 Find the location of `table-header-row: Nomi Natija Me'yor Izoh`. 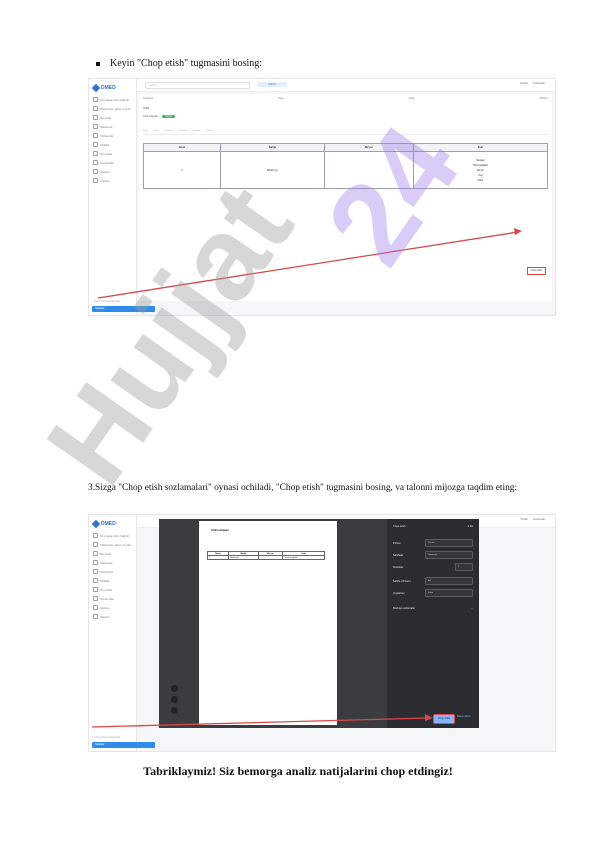

table-header-row: Nomi Natija Me'yor Izoh is located at coordinates (346, 147).